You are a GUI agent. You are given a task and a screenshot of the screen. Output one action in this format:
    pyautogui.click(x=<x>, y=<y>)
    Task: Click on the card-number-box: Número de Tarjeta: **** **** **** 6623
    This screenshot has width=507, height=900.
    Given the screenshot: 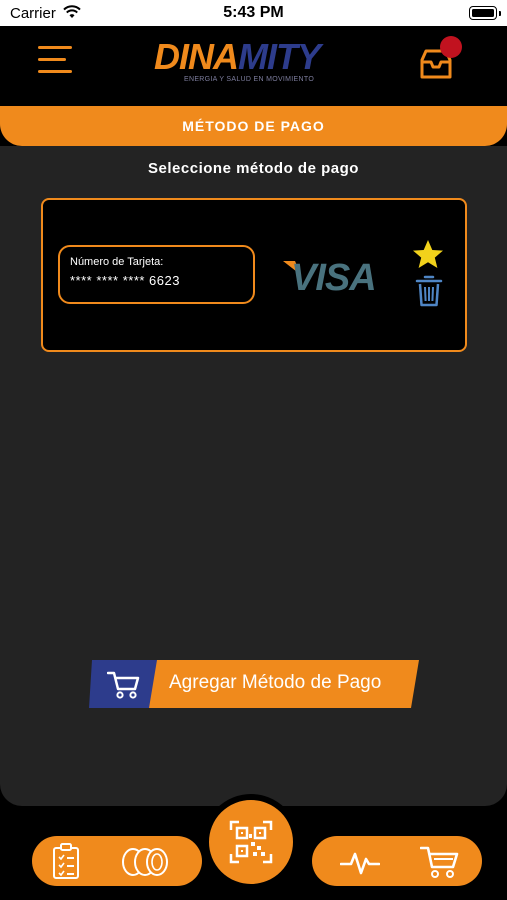 What is the action you would take?
    pyautogui.click(x=156, y=274)
    